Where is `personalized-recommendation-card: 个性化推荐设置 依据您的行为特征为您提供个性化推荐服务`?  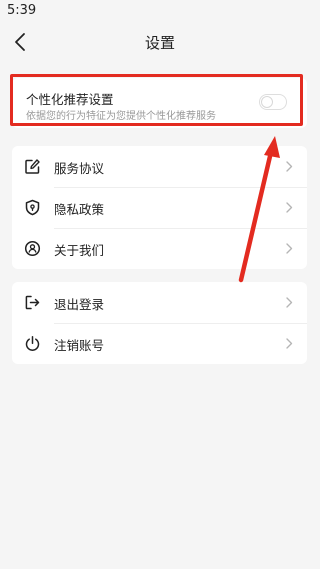
personalized-recommendation-card: 个性化推荐设置 依据您的行为特征为您提供个性化推荐服务 is located at coordinates (159, 103).